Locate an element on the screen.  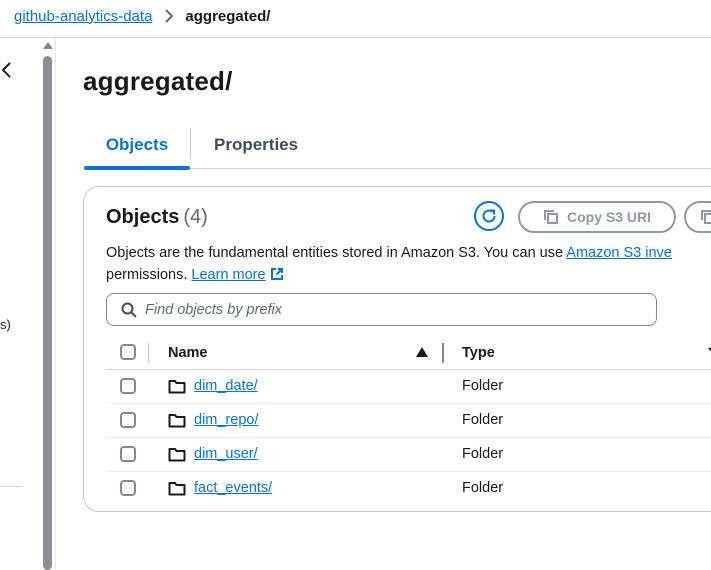
learn-more-link: Learn more is located at coordinates (228, 275).